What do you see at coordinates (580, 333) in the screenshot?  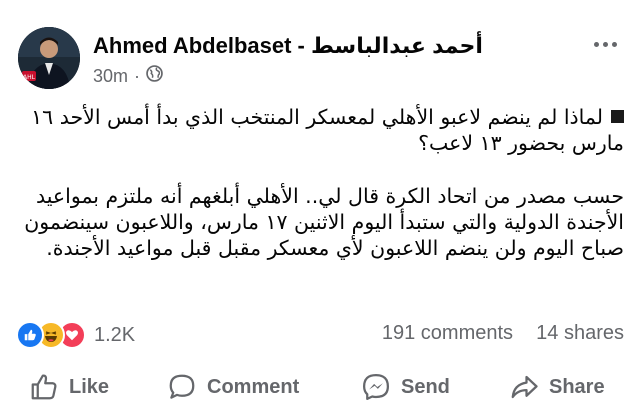 I see `shares-count: 14 shares` at bounding box center [580, 333].